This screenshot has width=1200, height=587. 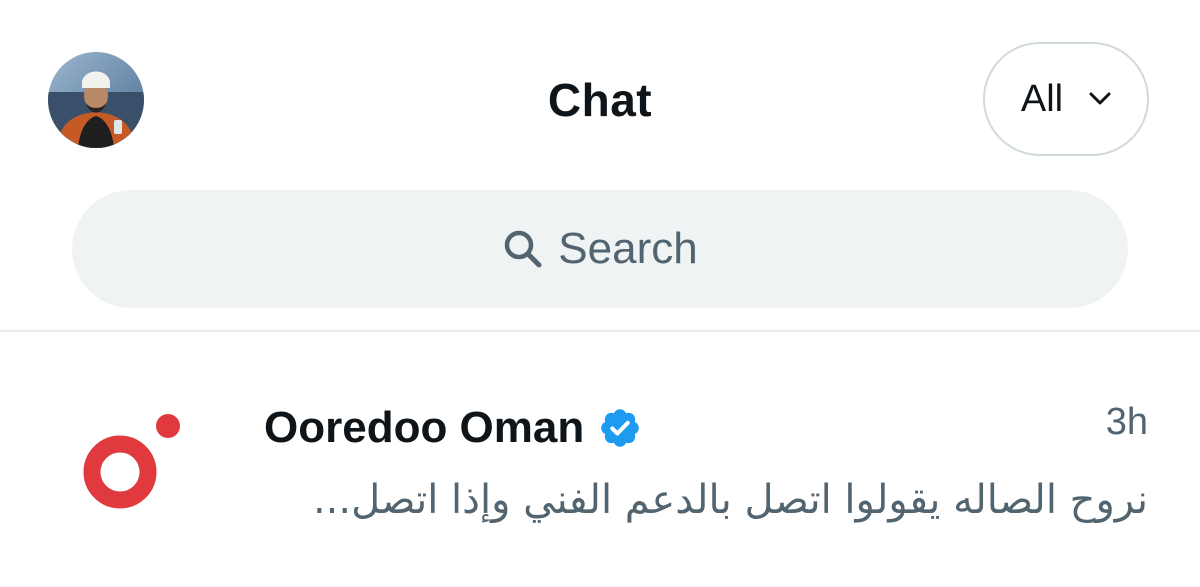 What do you see at coordinates (131, 461) in the screenshot?
I see `ooredoo-logo-icon` at bounding box center [131, 461].